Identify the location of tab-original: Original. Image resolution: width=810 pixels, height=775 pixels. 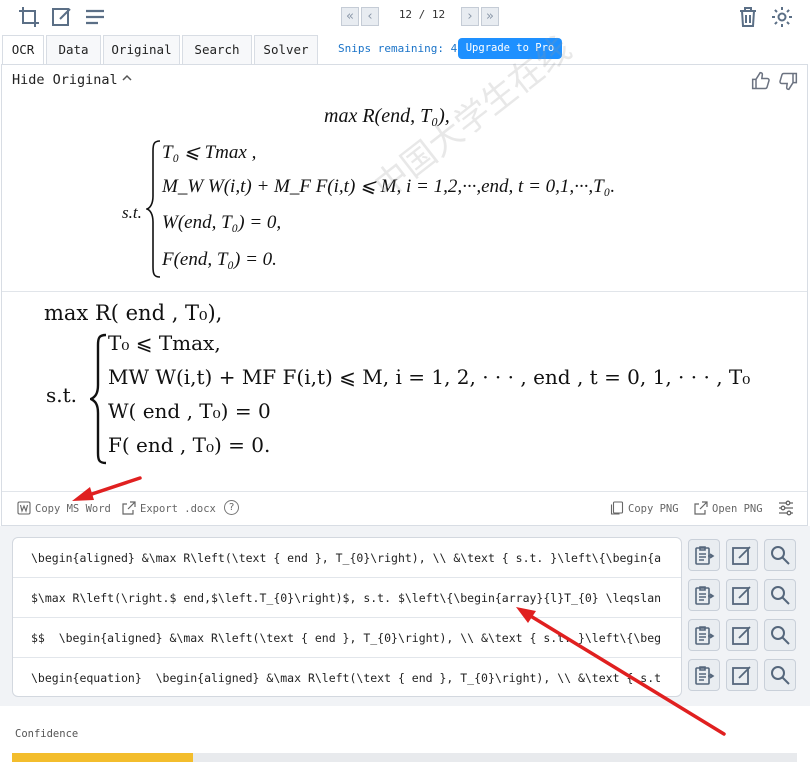
(141, 49).